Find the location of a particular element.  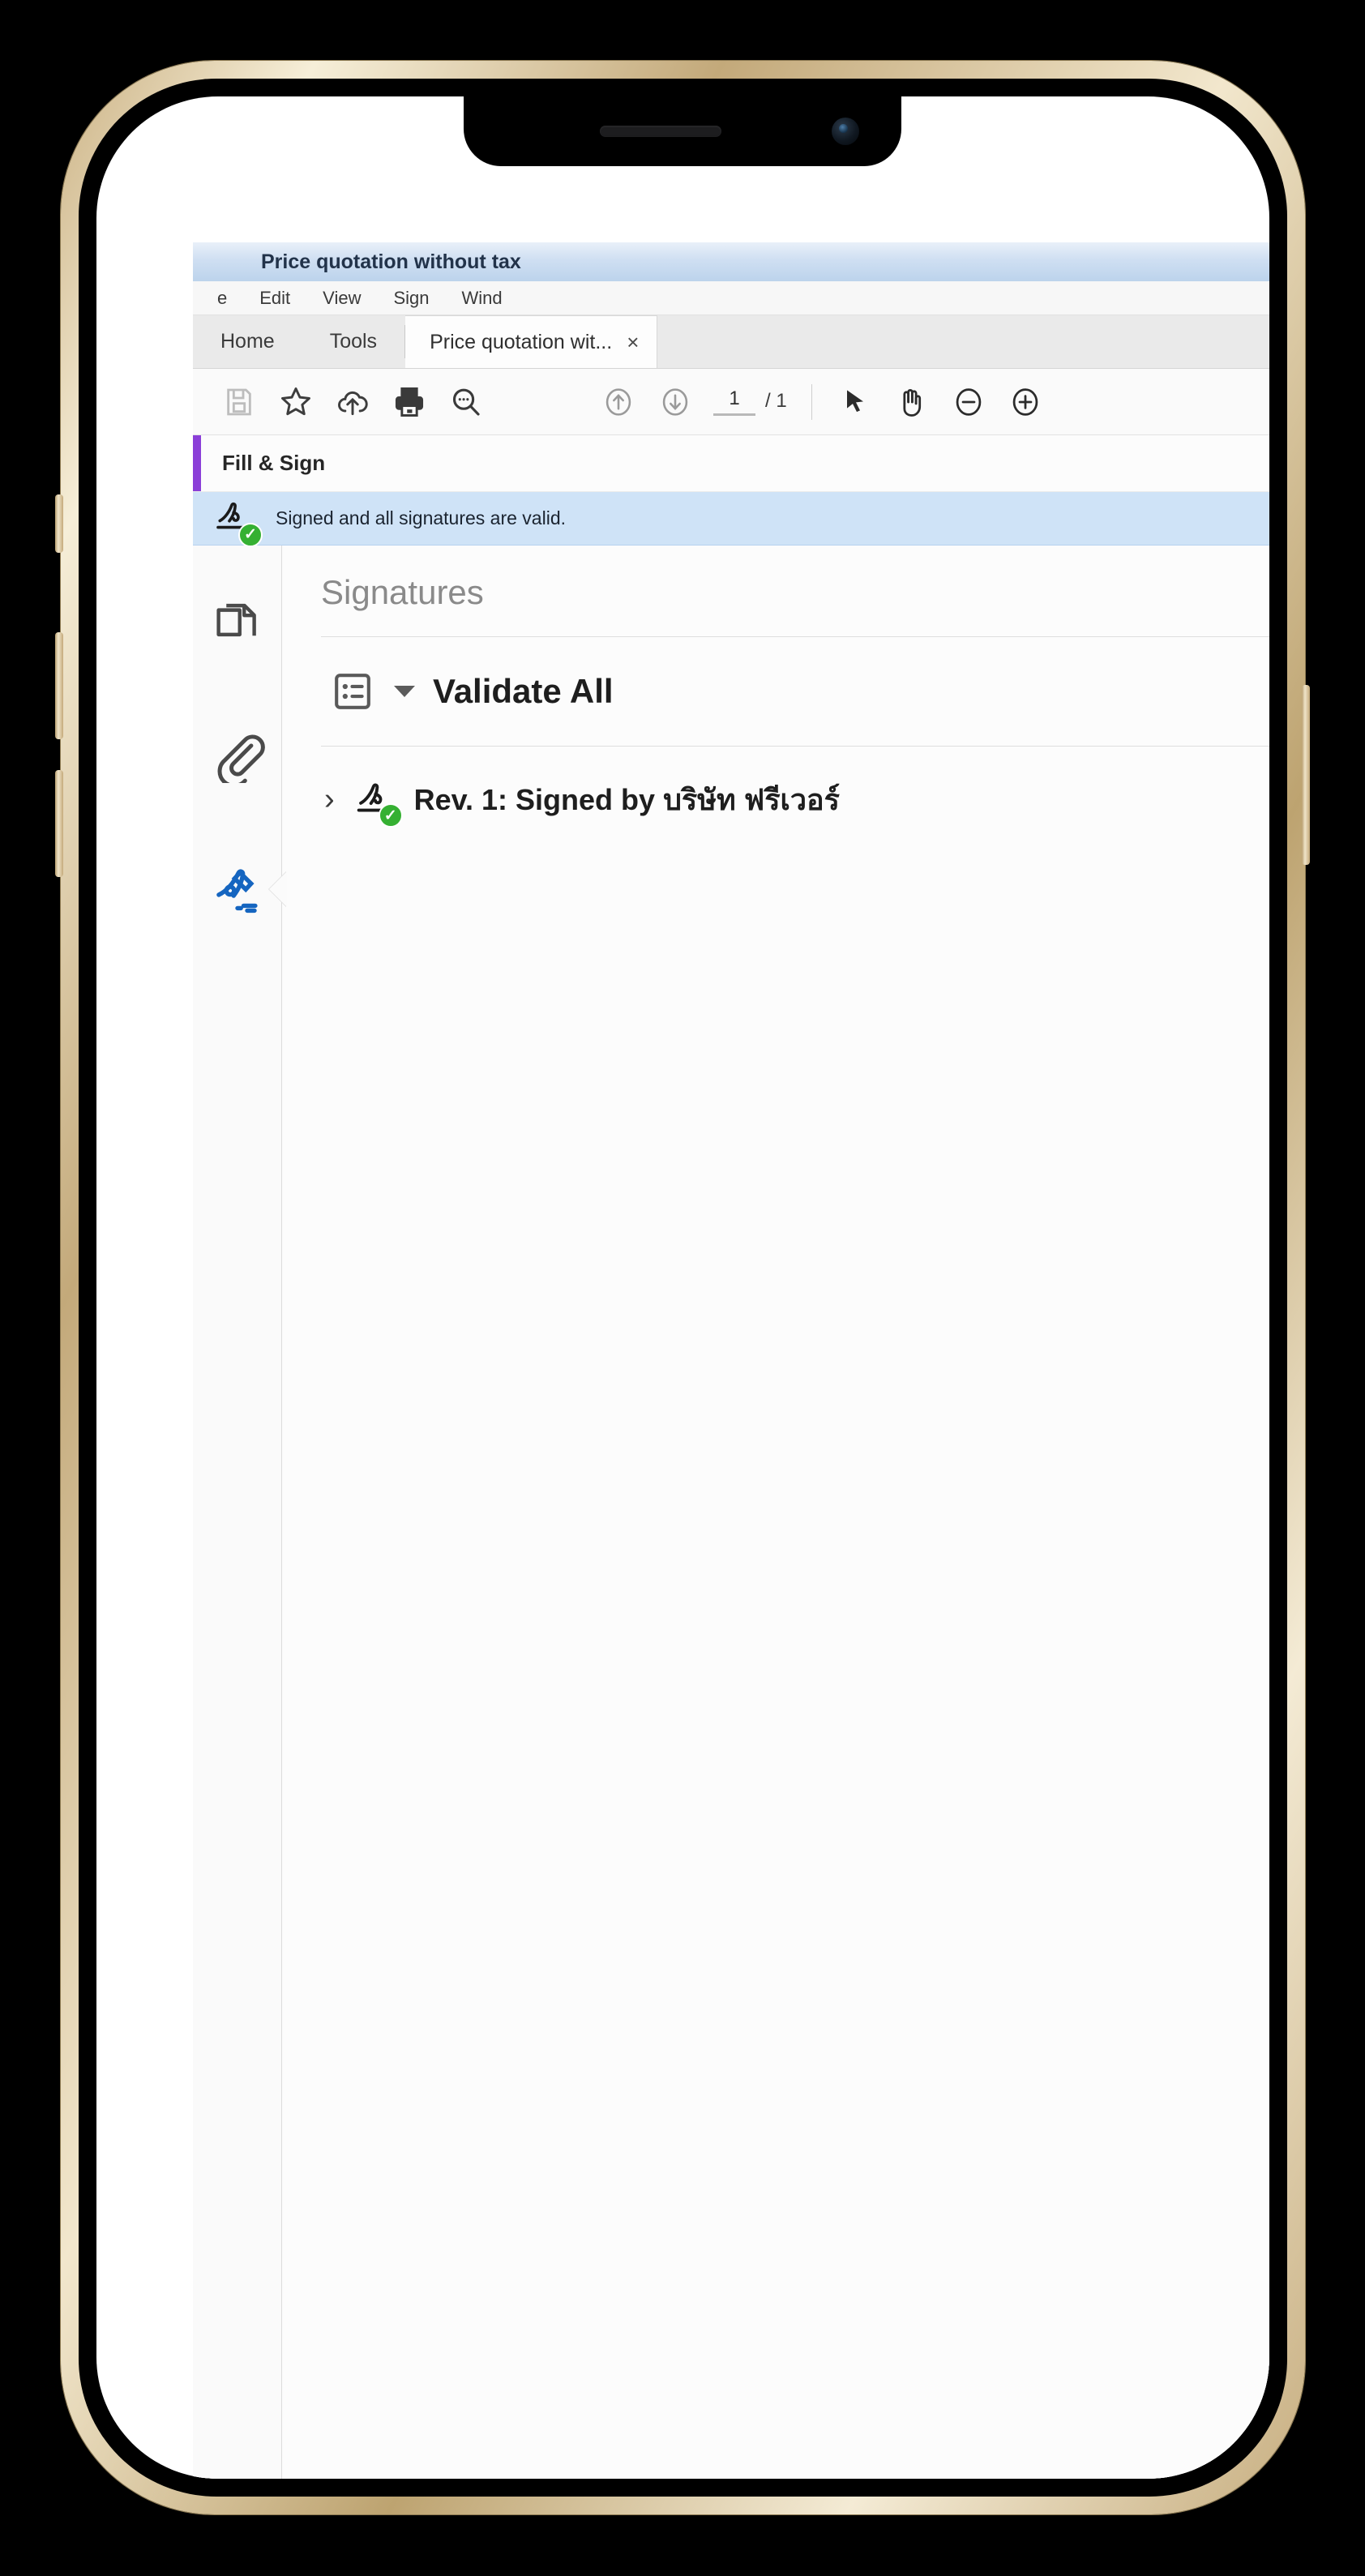

tab-strip: Home Tools Price quotation wit... × is located at coordinates (731, 342).